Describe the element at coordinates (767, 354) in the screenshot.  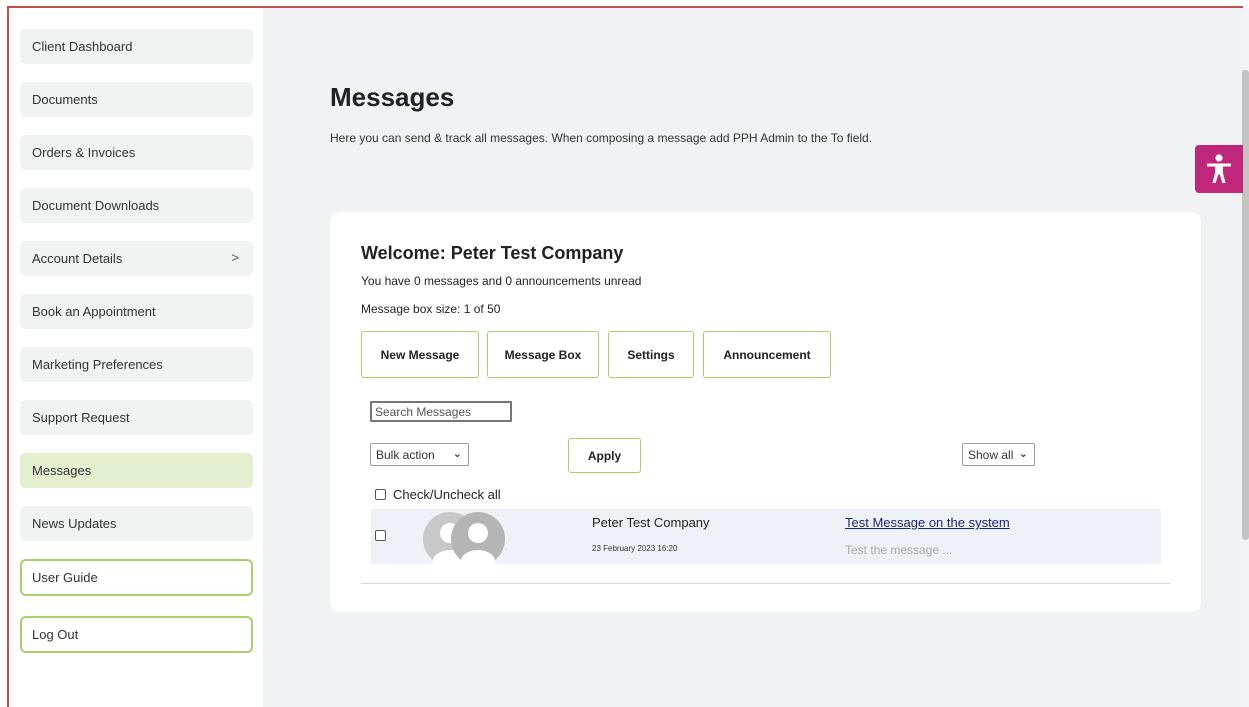
I see `announcement-button: Announcement` at that location.